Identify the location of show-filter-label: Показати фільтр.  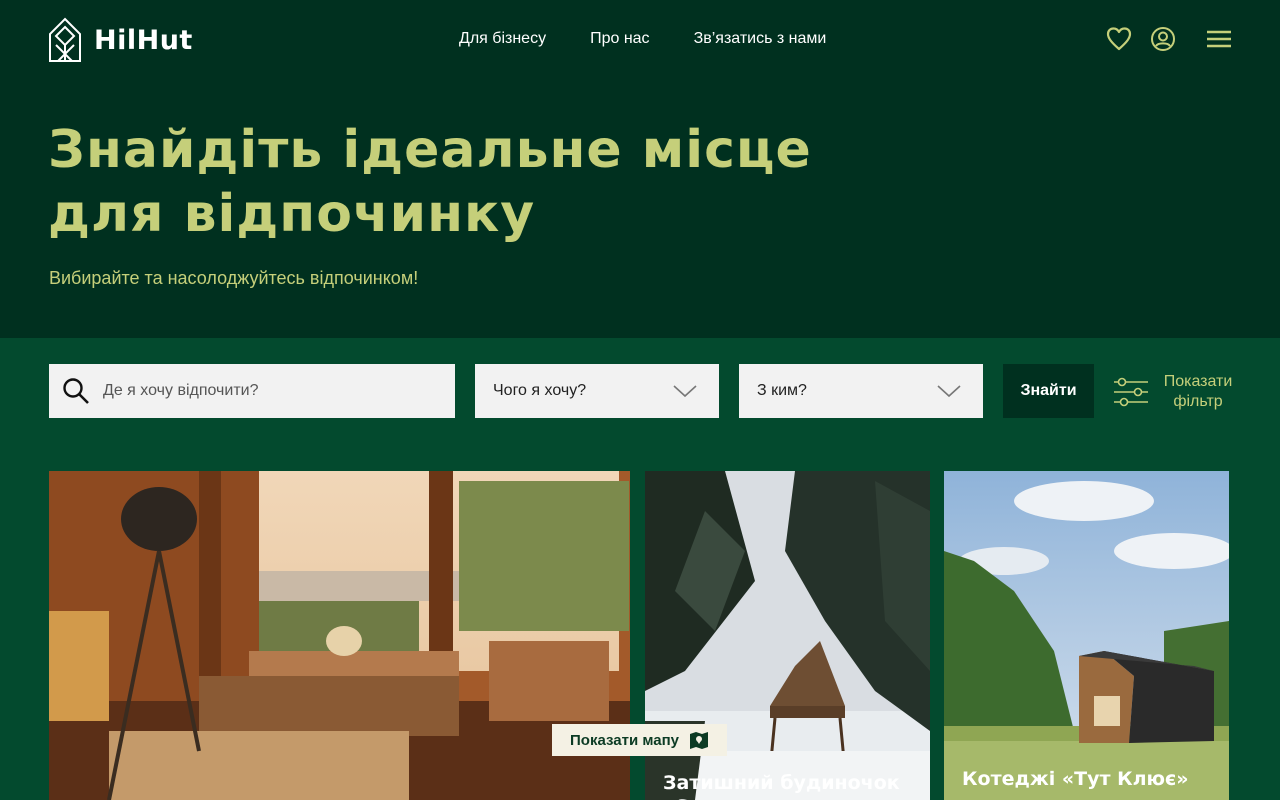
(1198, 391).